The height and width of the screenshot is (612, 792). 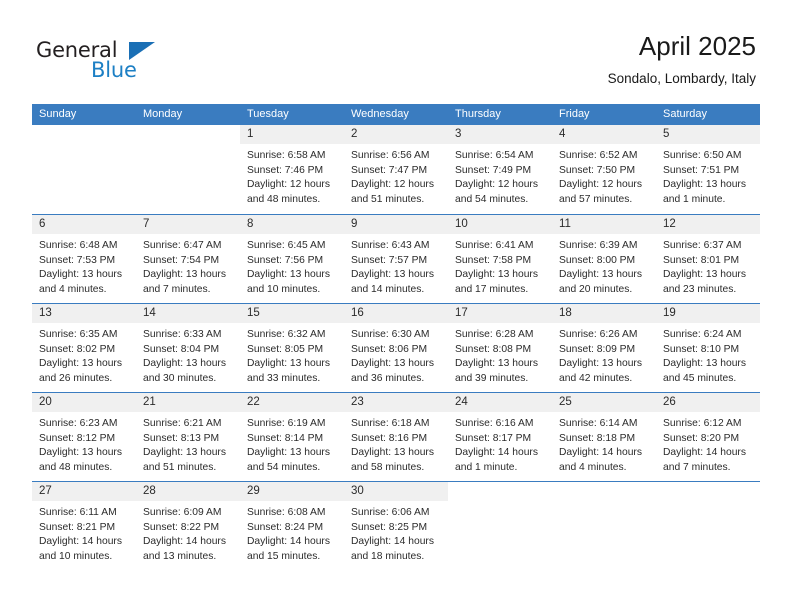 What do you see at coordinates (697, 46) in the screenshot?
I see `page-title: April 2025` at bounding box center [697, 46].